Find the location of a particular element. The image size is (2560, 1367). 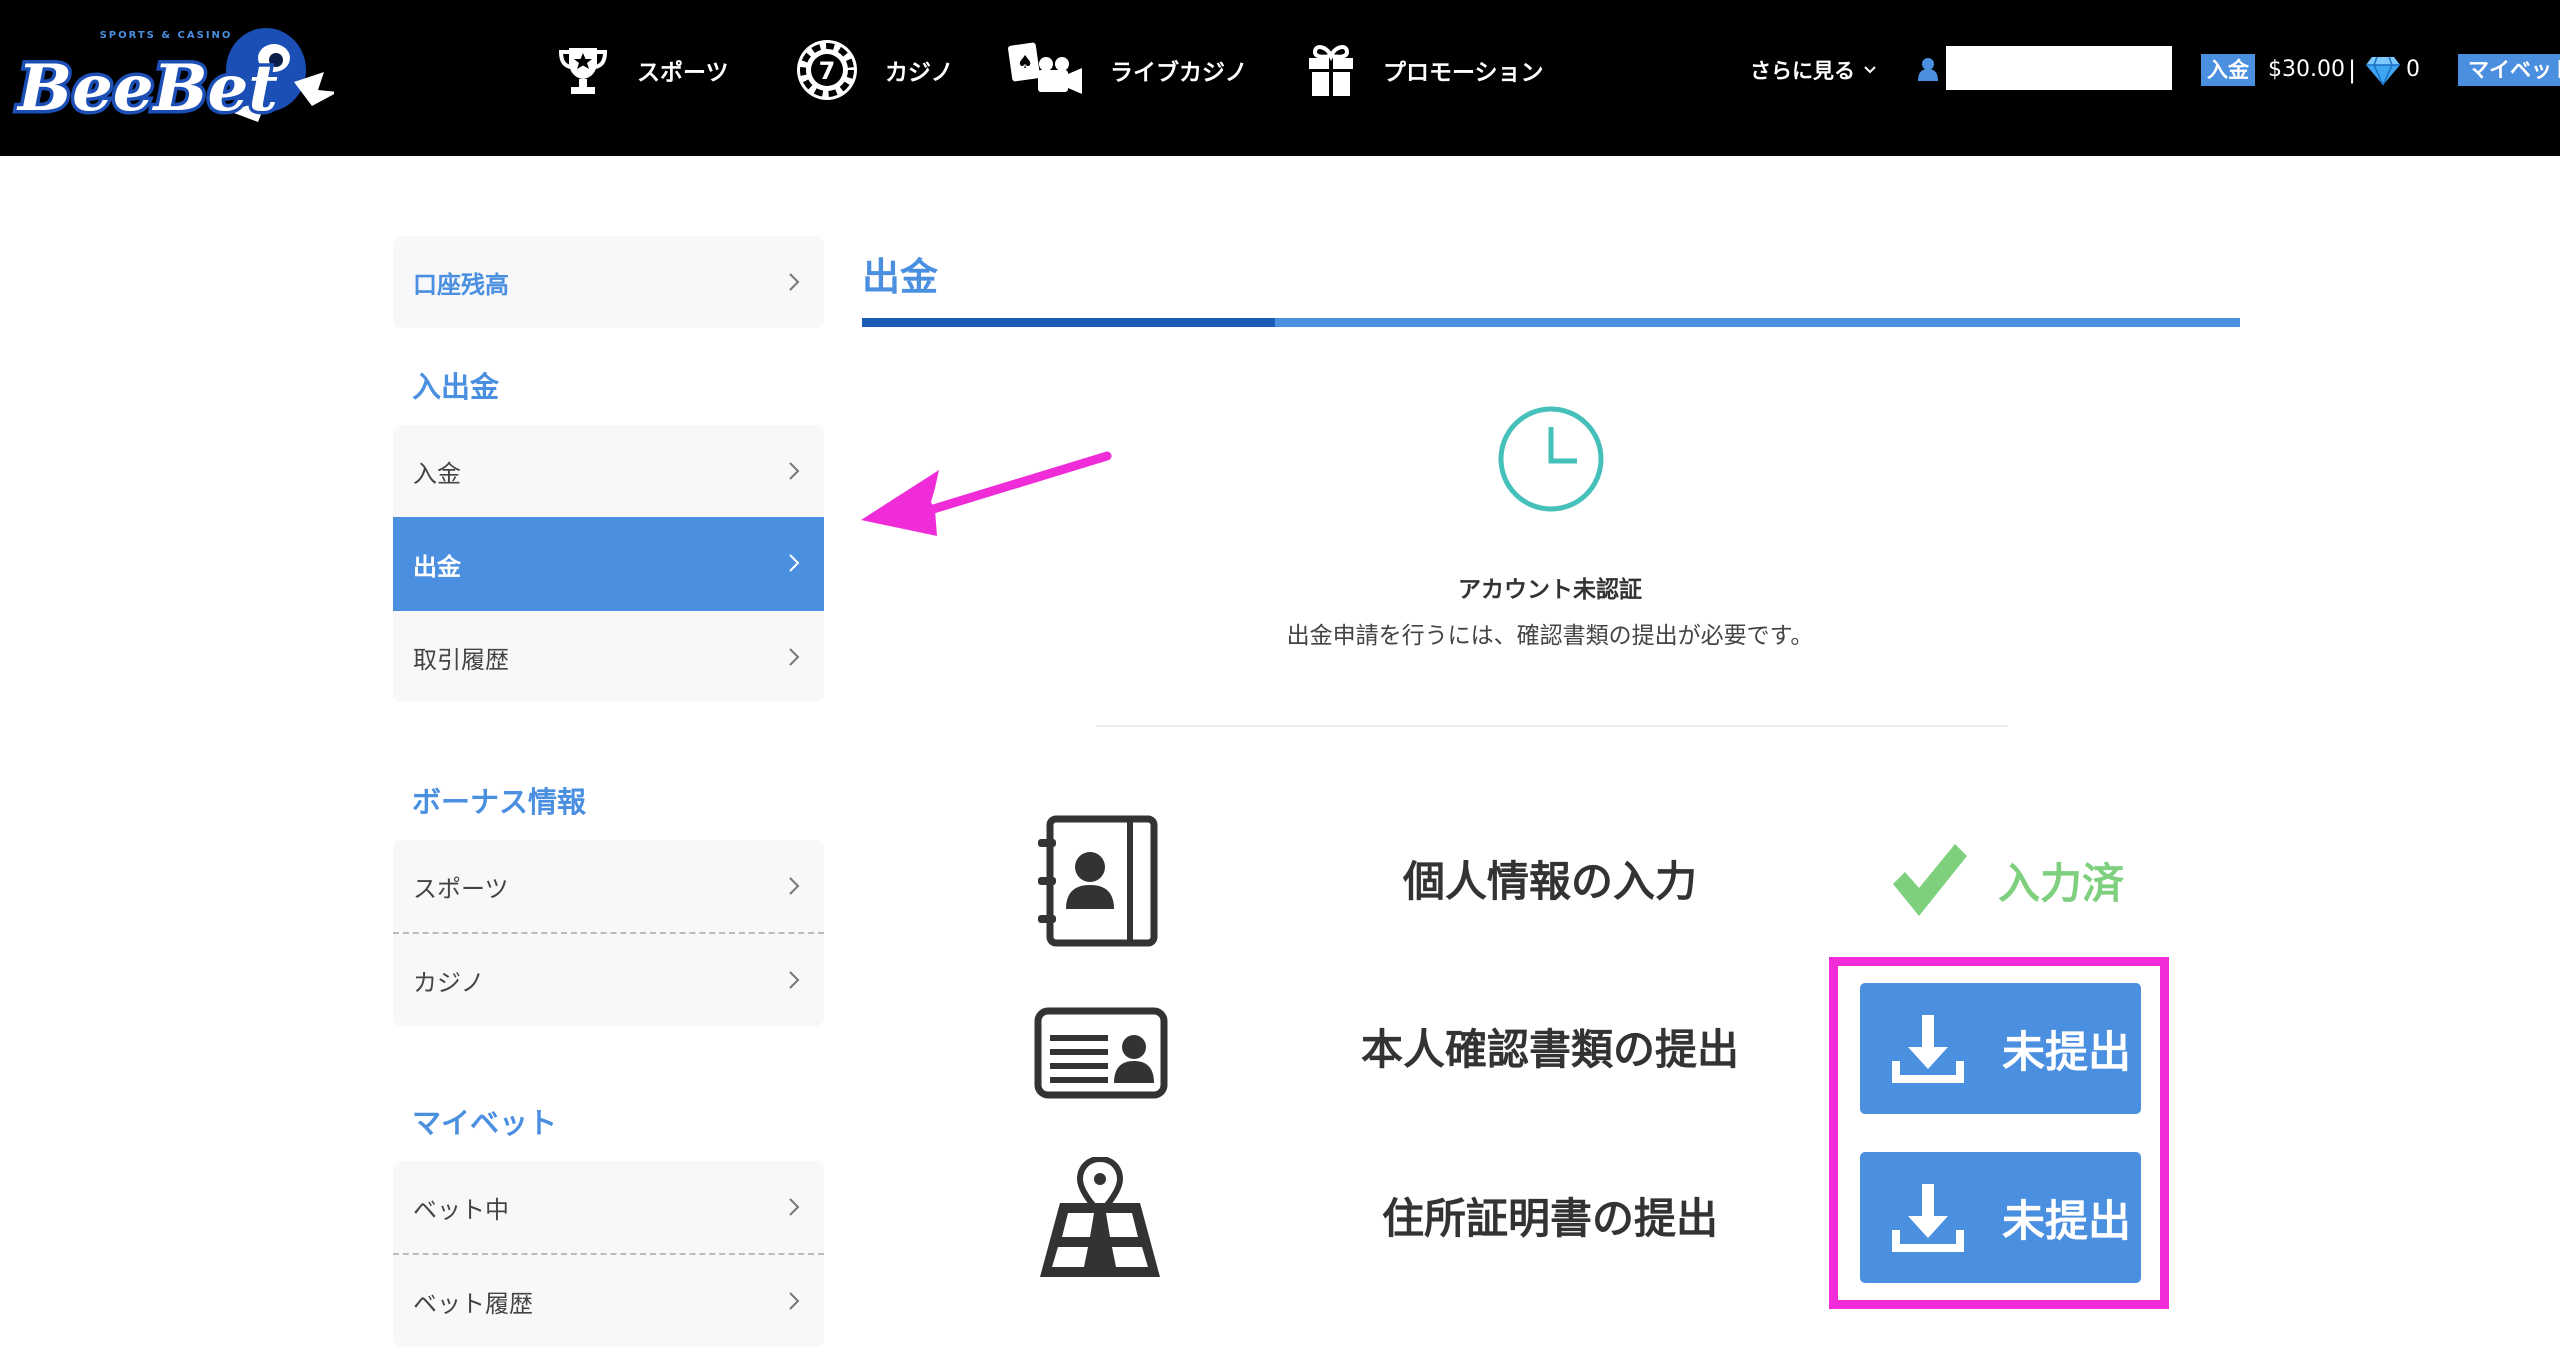

nav-casino: 7 カジノ is located at coordinates (874, 70).